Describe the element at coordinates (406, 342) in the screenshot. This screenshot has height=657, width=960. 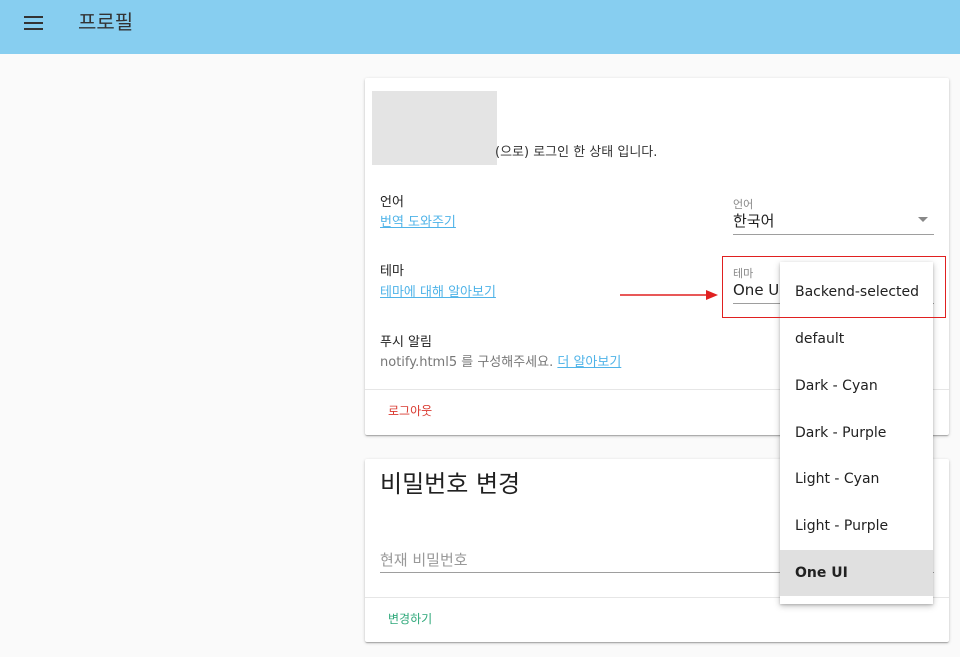
I see `push-notification-label: 푸시 알림` at that location.